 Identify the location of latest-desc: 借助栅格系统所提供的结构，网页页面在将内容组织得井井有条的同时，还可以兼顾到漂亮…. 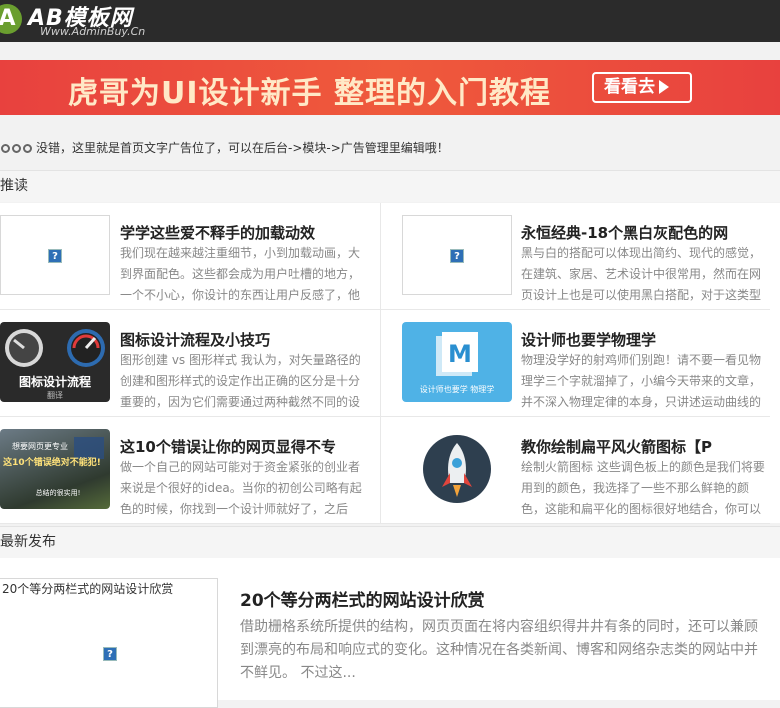
(499, 650).